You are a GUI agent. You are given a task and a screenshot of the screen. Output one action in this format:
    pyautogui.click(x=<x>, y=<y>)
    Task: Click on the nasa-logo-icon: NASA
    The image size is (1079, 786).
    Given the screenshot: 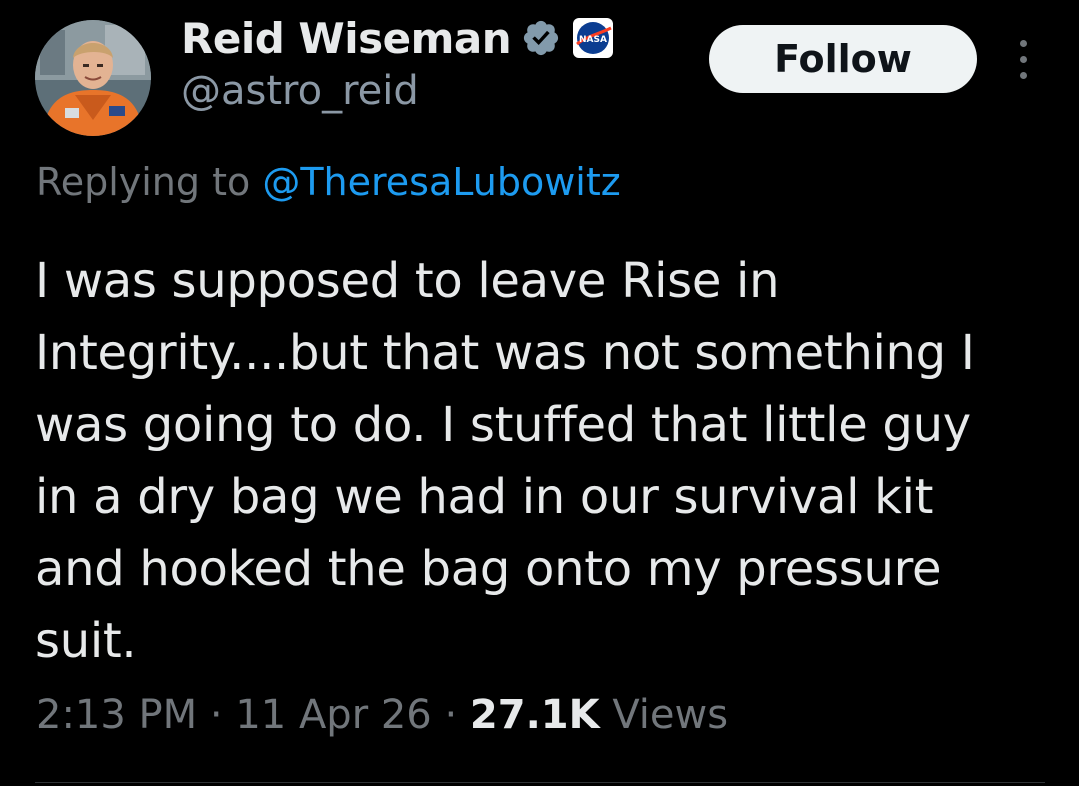 What is the action you would take?
    pyautogui.click(x=593, y=38)
    